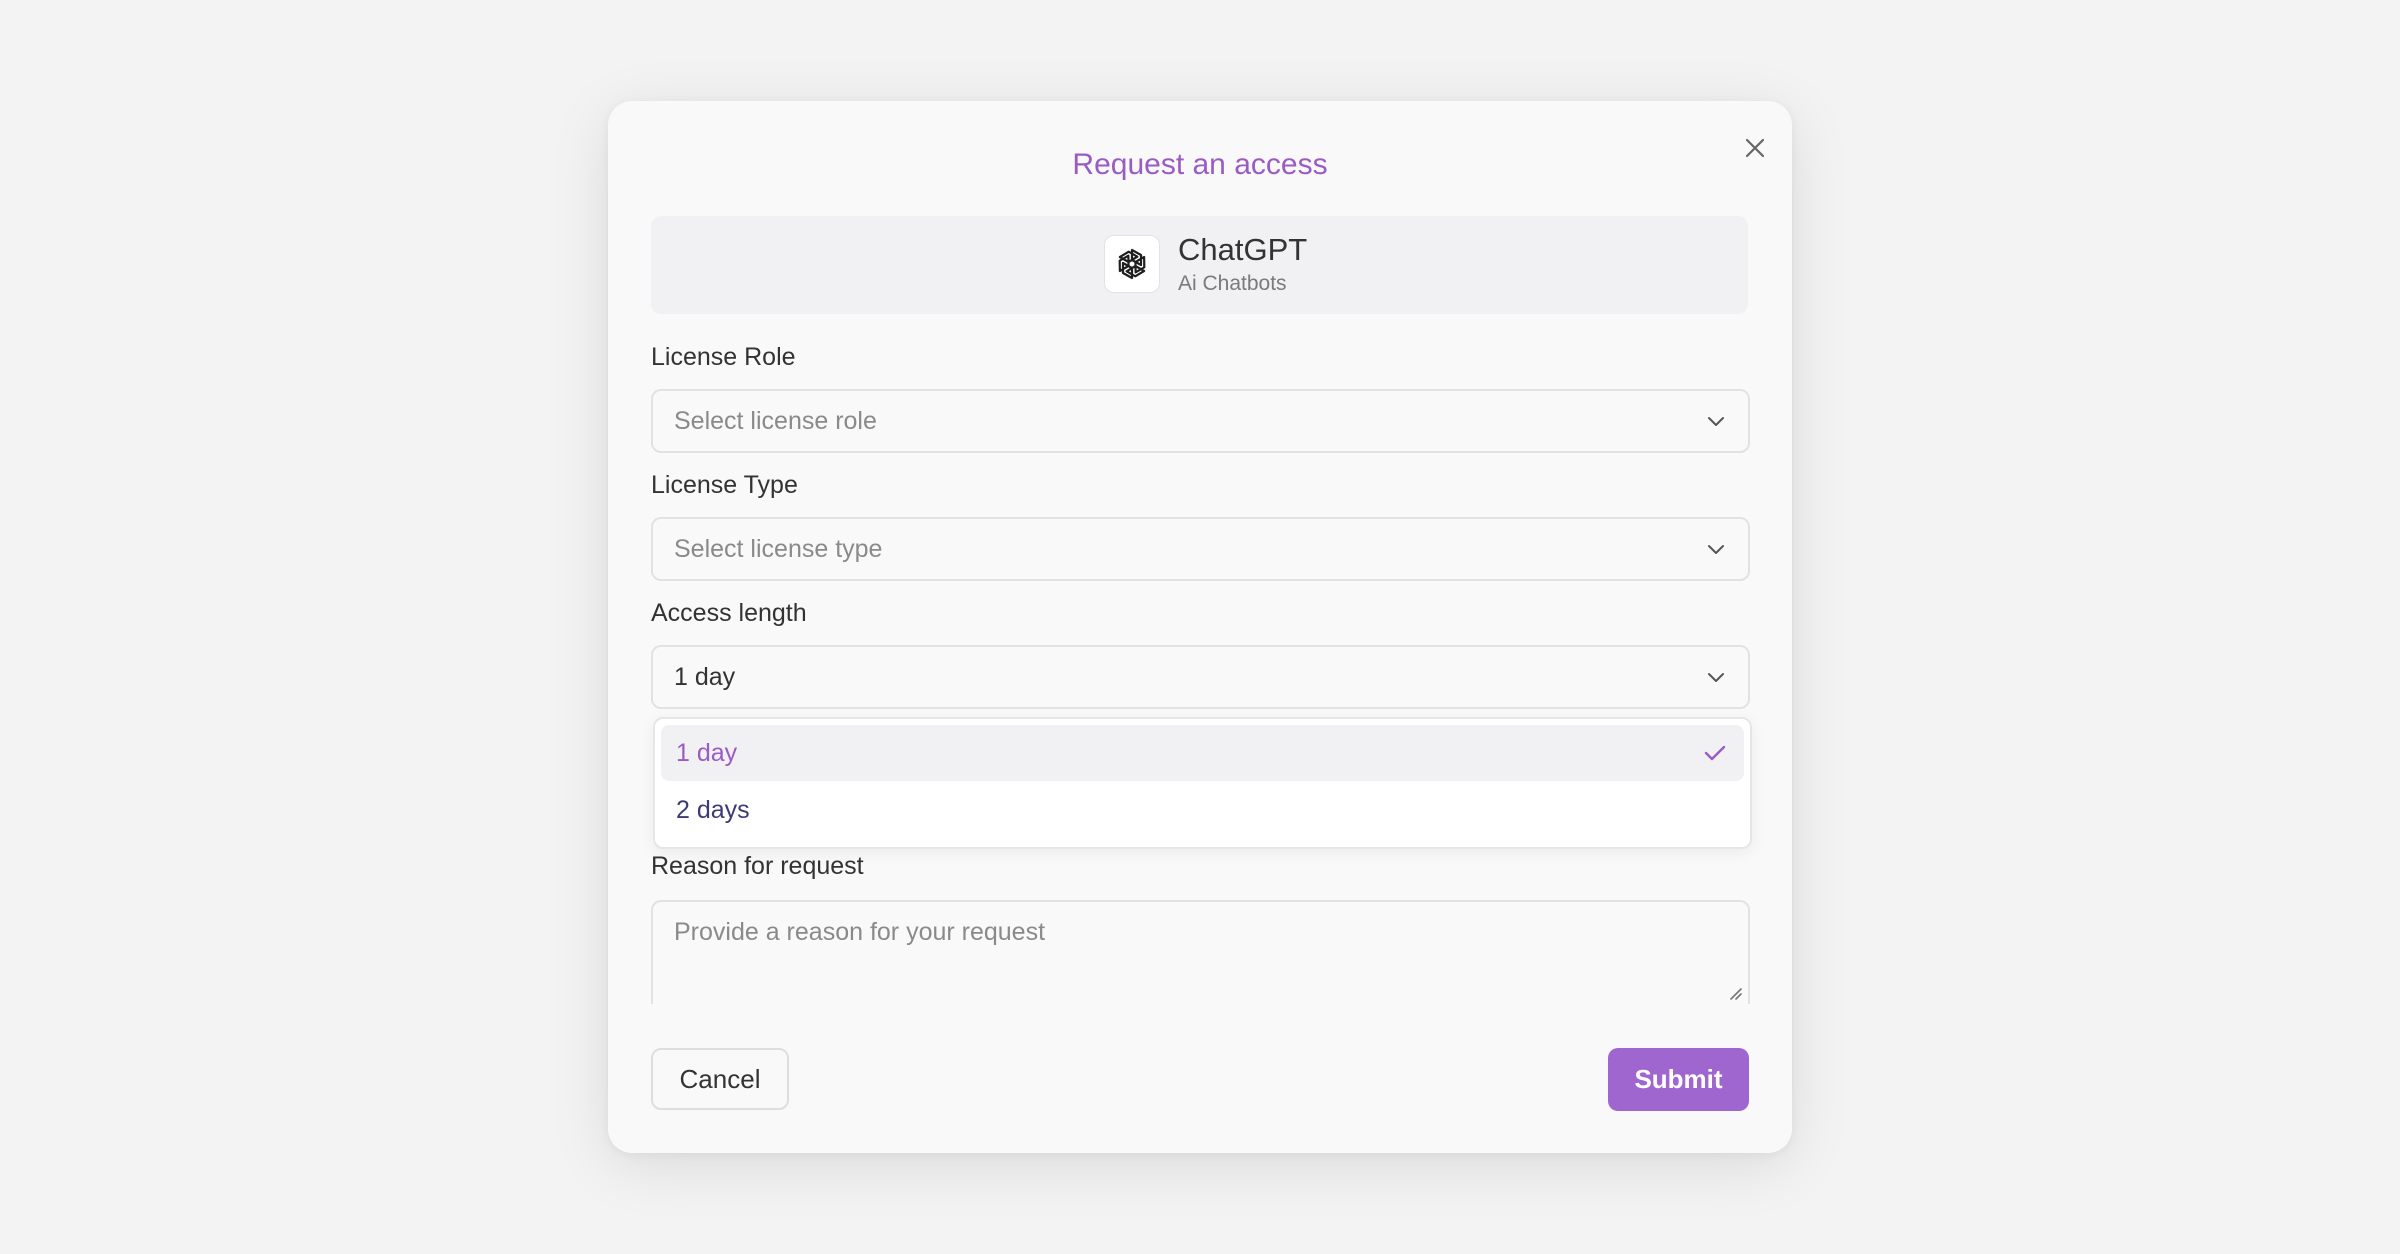  Describe the element at coordinates (724, 485) in the screenshot. I see `license-type-label: License Type` at that location.